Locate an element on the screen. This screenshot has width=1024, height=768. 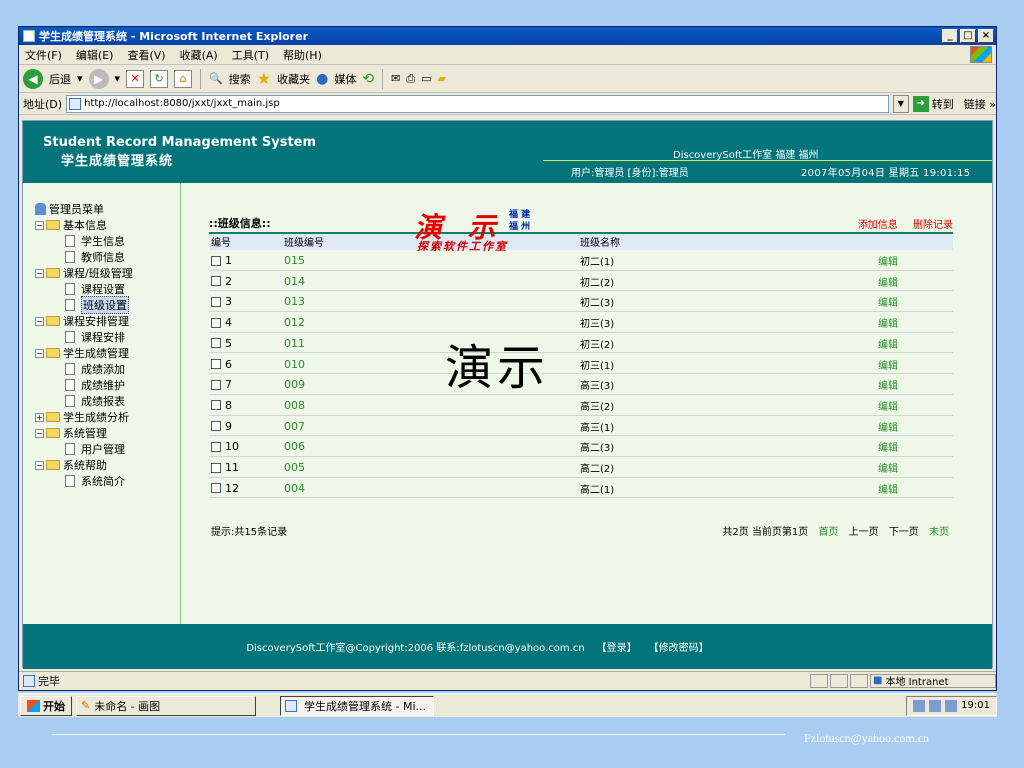
search-icon: 🔍 is located at coordinates (216, 78).